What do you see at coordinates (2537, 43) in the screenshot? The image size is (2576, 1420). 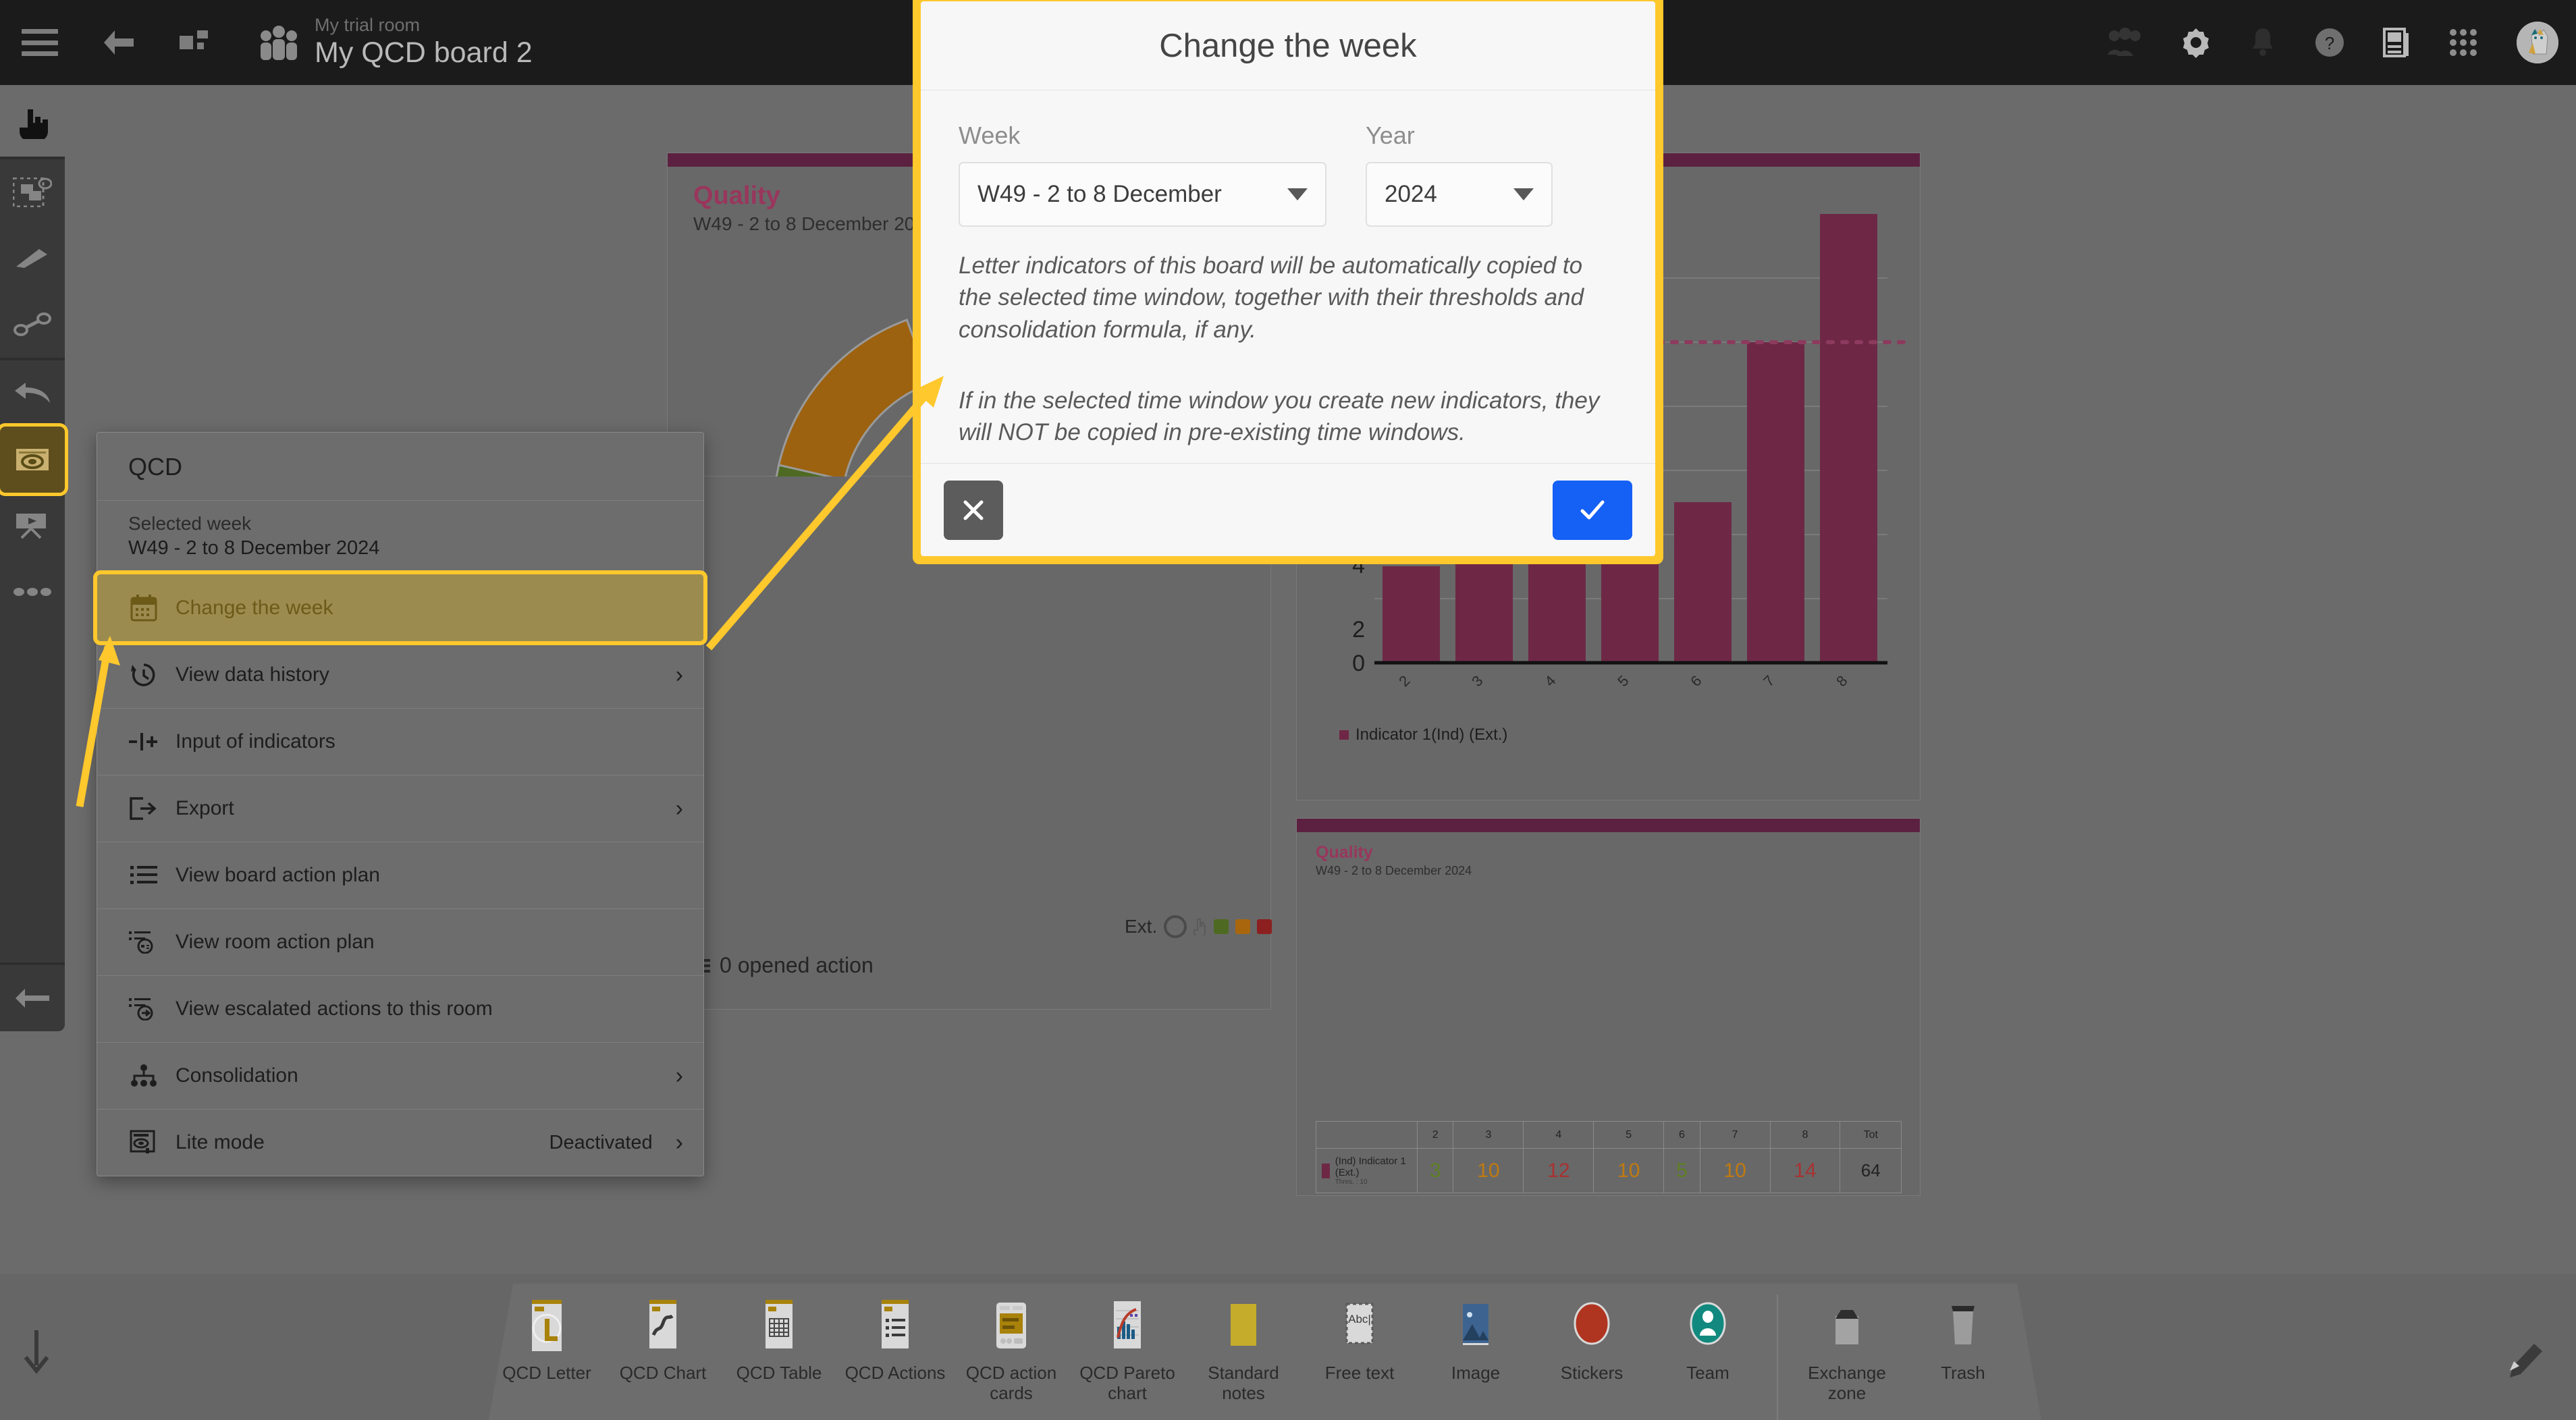 I see `avatar` at bounding box center [2537, 43].